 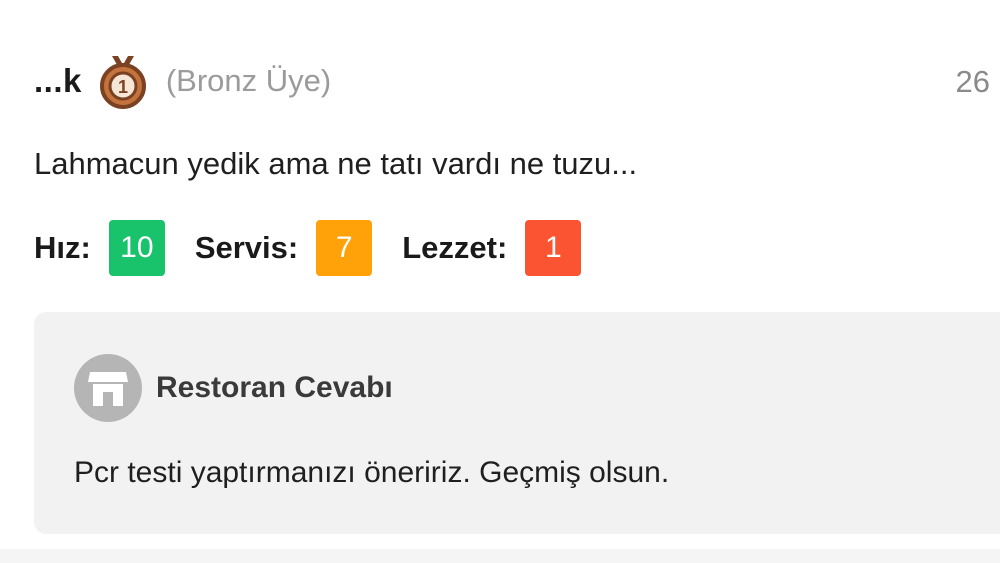 What do you see at coordinates (972, 81) in the screenshot?
I see `review-timestamp: 26` at bounding box center [972, 81].